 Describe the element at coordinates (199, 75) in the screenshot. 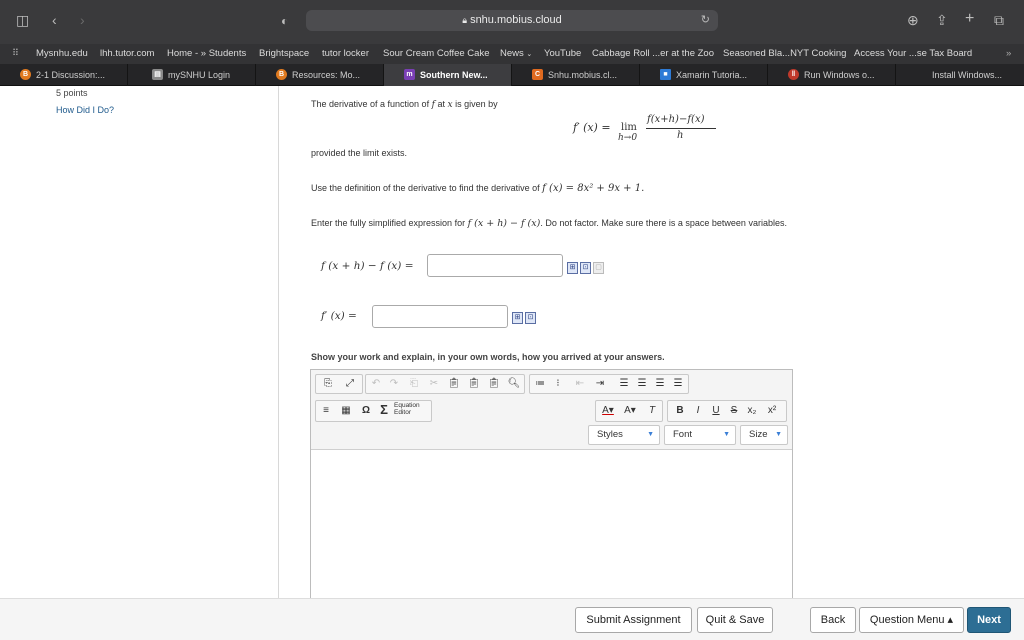

I see `tab-label: mySNHU Login` at that location.